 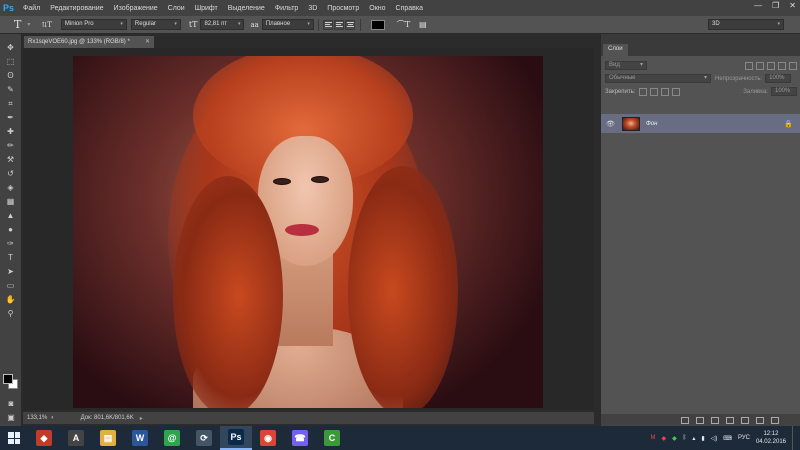 What do you see at coordinates (31, 8) in the screenshot?
I see `menu-file: Файл` at bounding box center [31, 8].